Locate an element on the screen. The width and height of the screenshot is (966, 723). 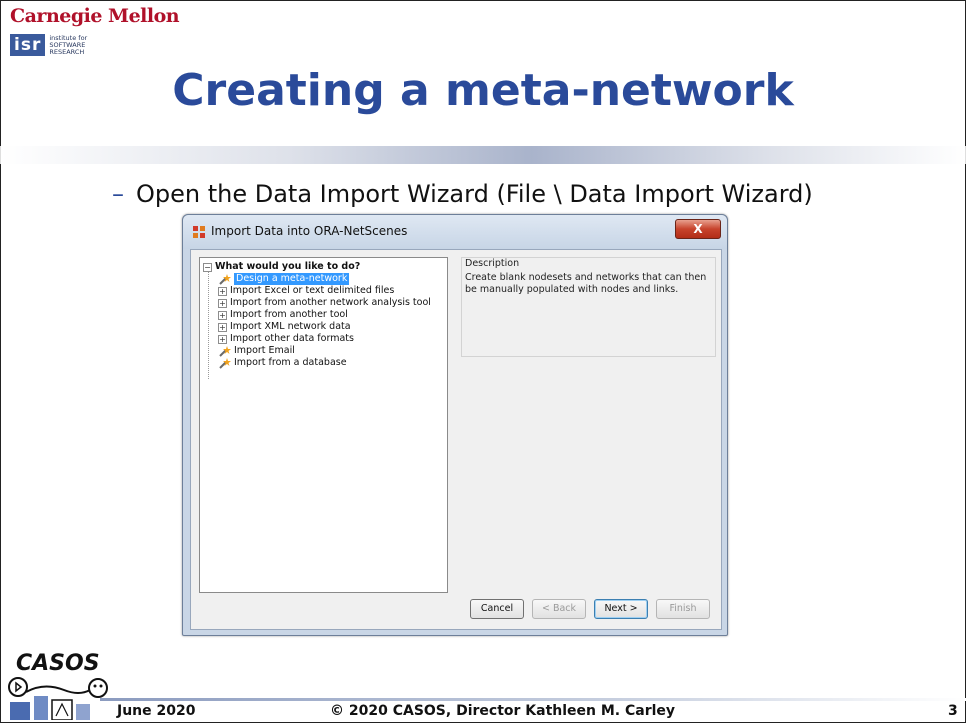
casos-logo: CASOS is located at coordinates (58, 685).